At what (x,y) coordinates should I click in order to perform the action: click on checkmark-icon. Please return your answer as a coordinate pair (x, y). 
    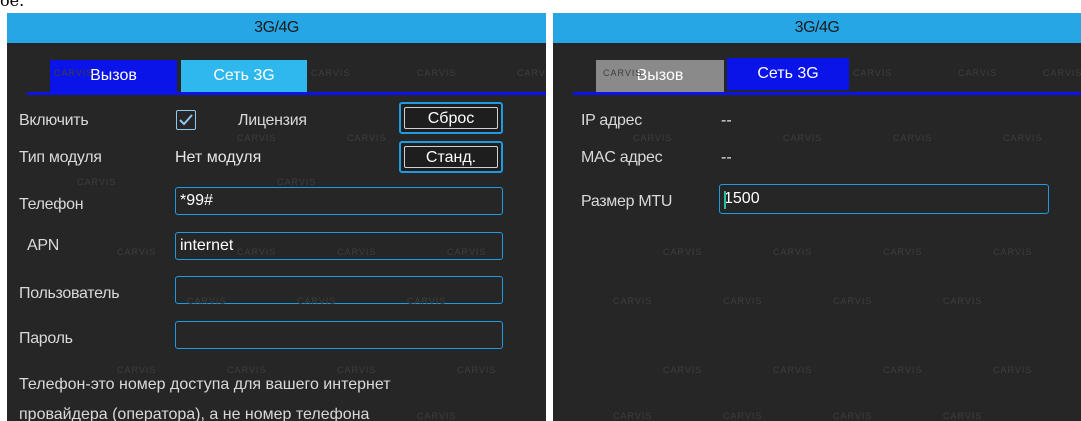
    Looking at the image, I should click on (186, 120).